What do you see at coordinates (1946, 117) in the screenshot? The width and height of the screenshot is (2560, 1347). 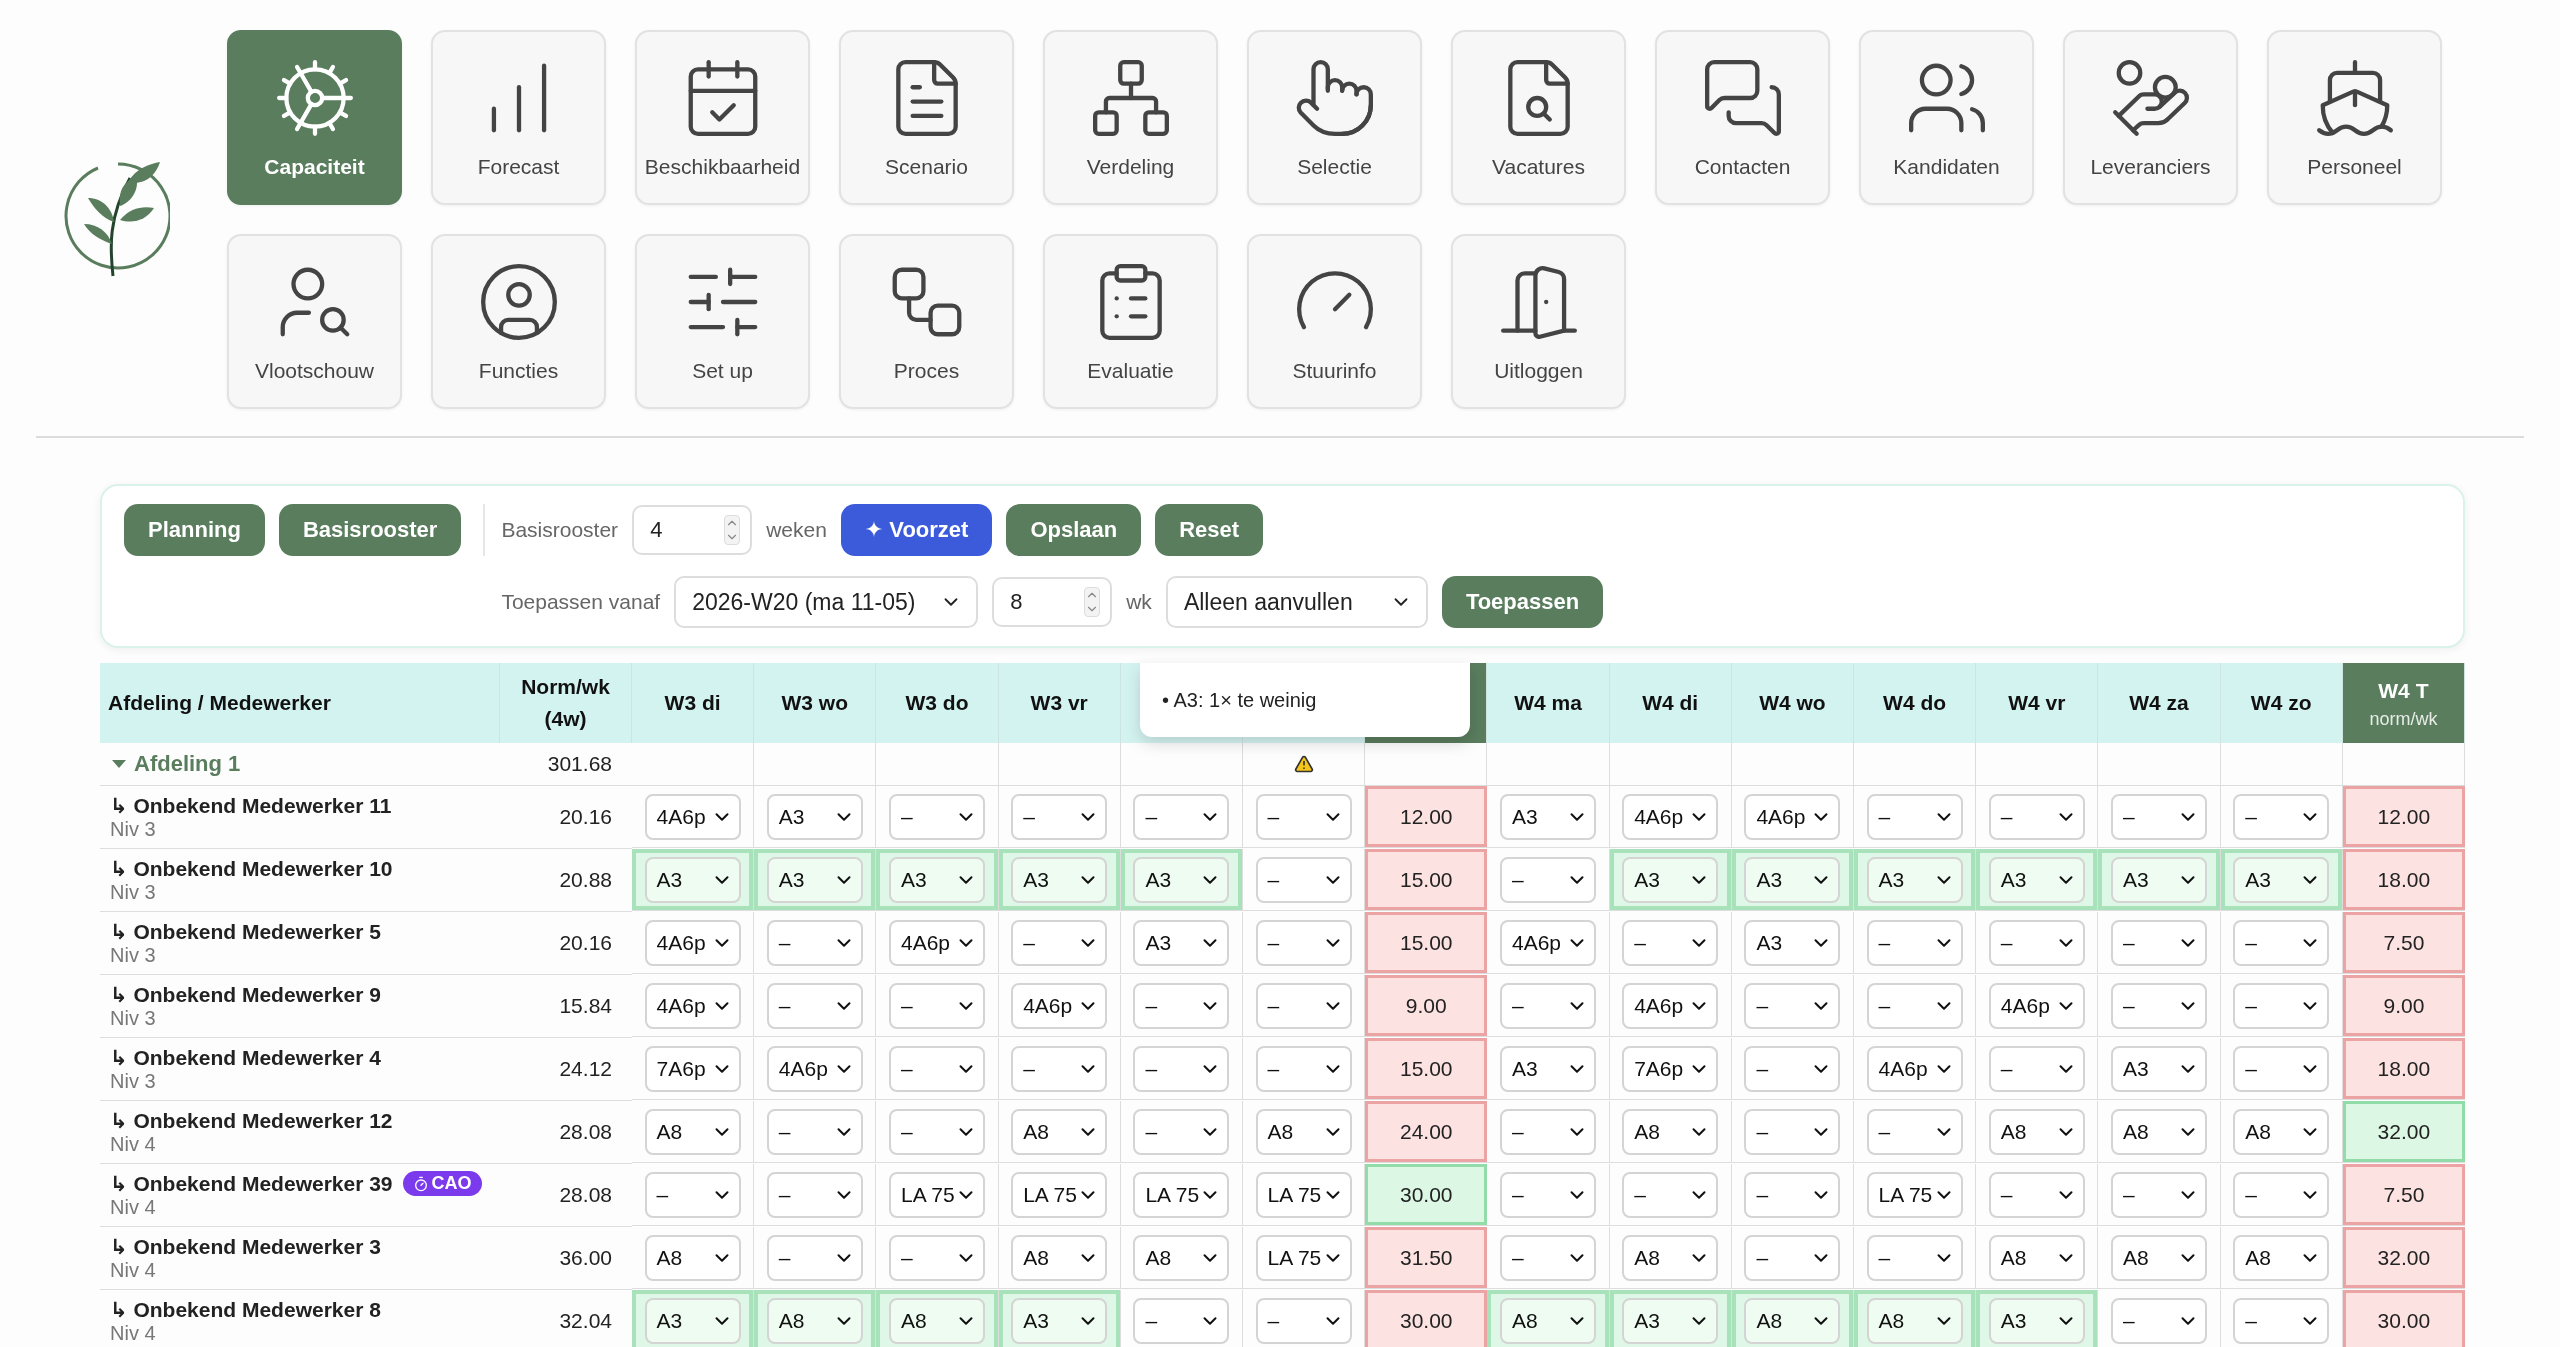 I see `nav-tile: Kandidaten` at bounding box center [1946, 117].